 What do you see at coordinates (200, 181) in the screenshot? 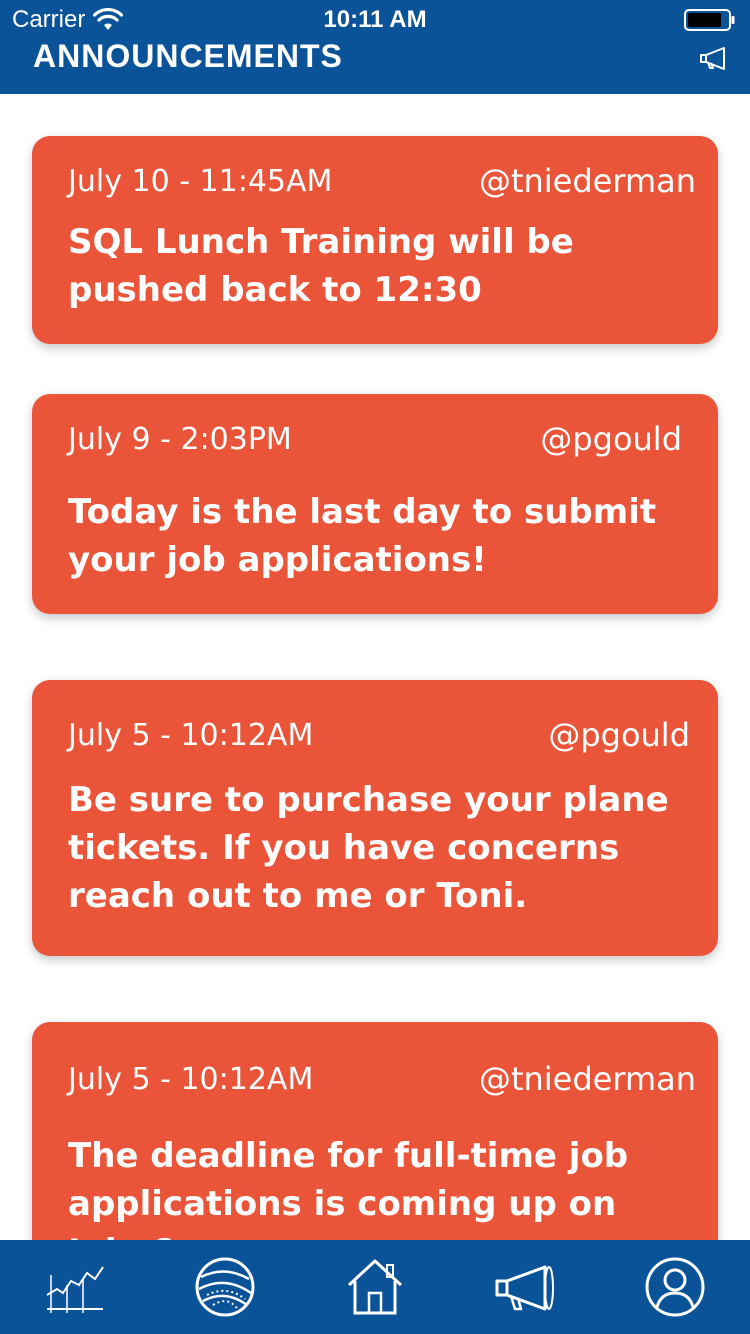
I see `announcement-date: July 10 - 11:45AM` at bounding box center [200, 181].